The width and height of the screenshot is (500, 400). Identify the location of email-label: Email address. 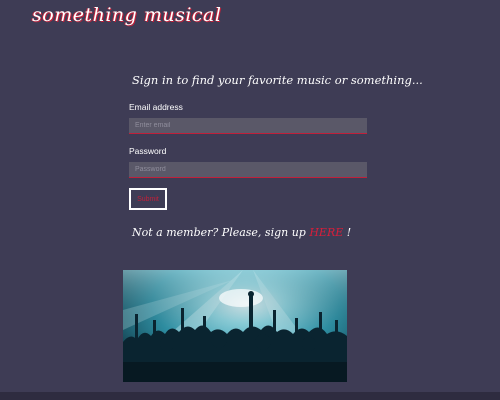
(156, 107).